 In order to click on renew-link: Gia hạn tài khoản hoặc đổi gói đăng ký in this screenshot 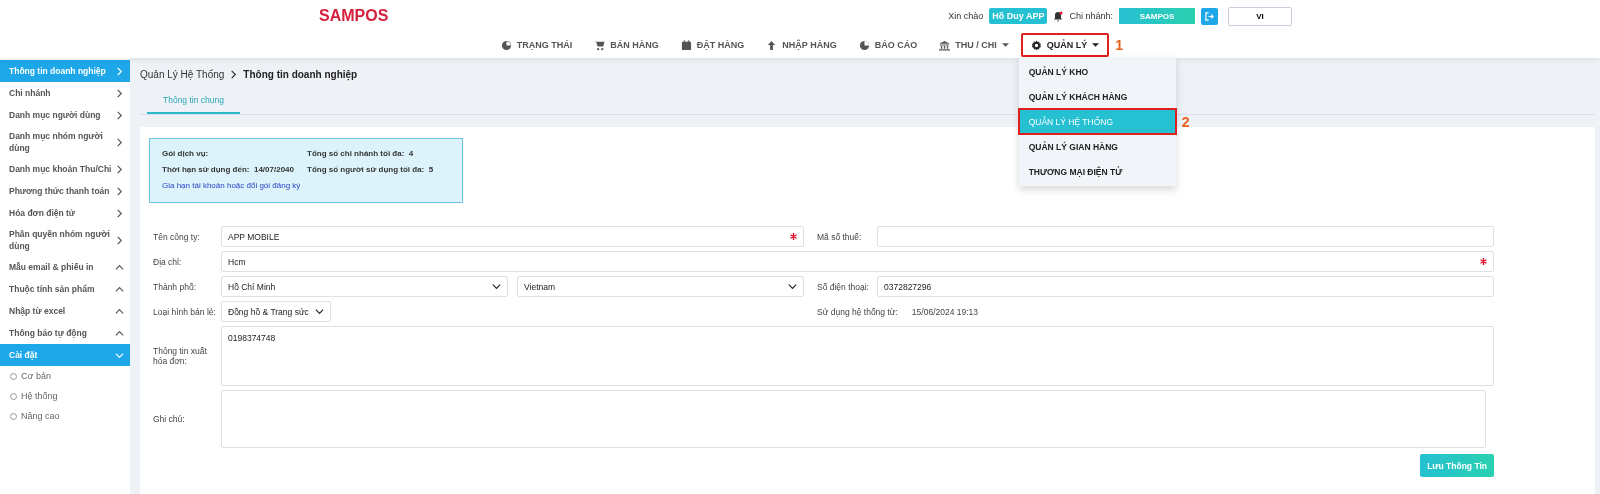, I will do `click(306, 186)`.